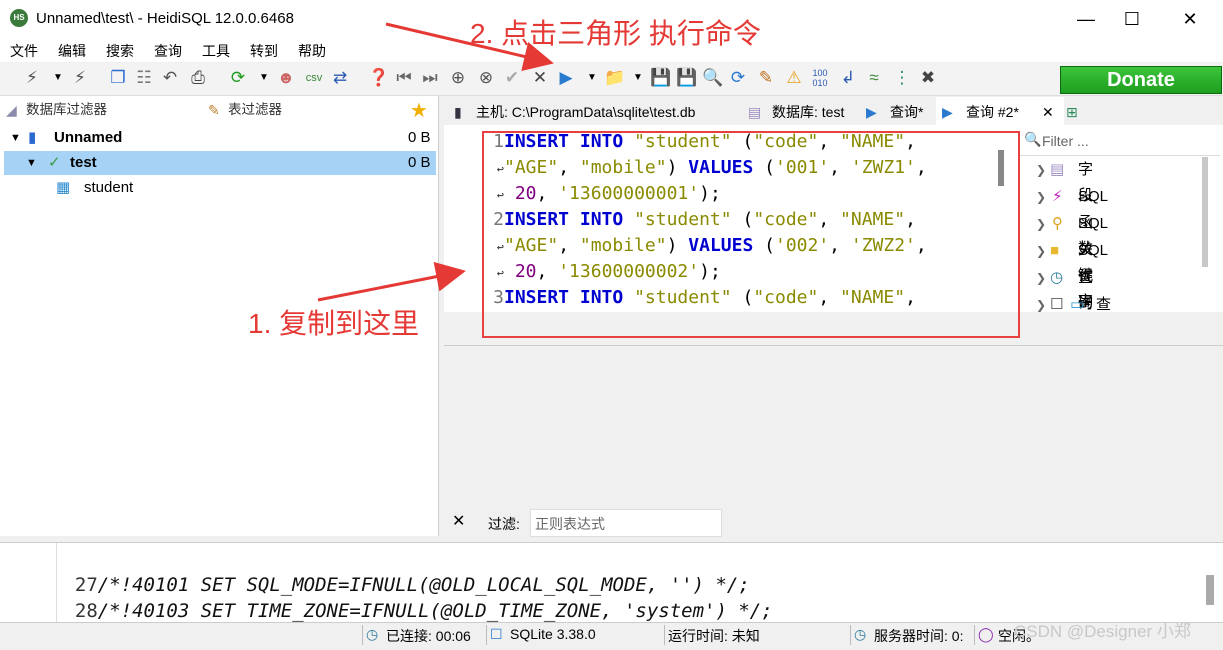  What do you see at coordinates (391, 281) in the screenshot?
I see `arrow-to-editor` at bounding box center [391, 281].